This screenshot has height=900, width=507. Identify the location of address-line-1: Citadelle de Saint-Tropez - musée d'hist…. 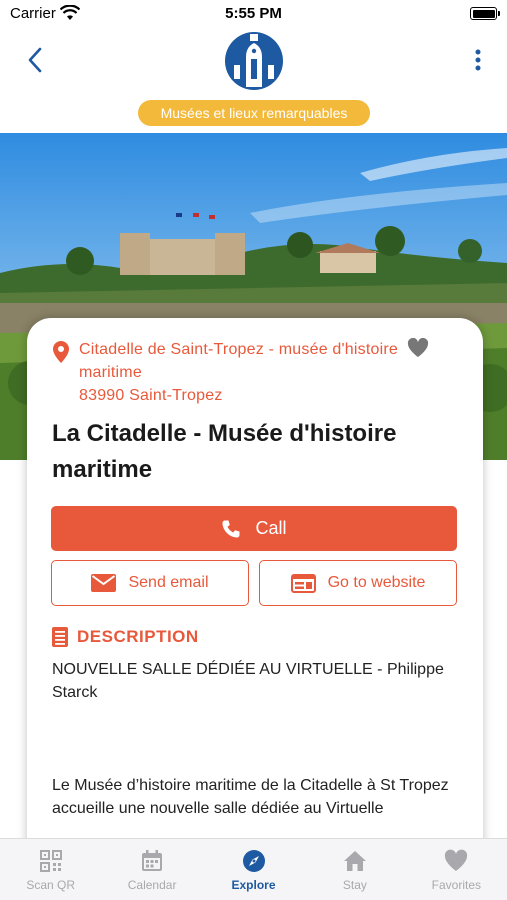
(238, 361).